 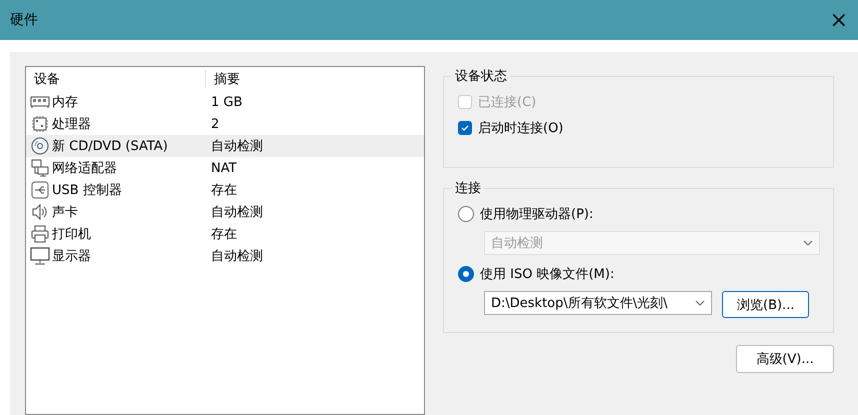 I want to click on checkbox, so click(x=465, y=128).